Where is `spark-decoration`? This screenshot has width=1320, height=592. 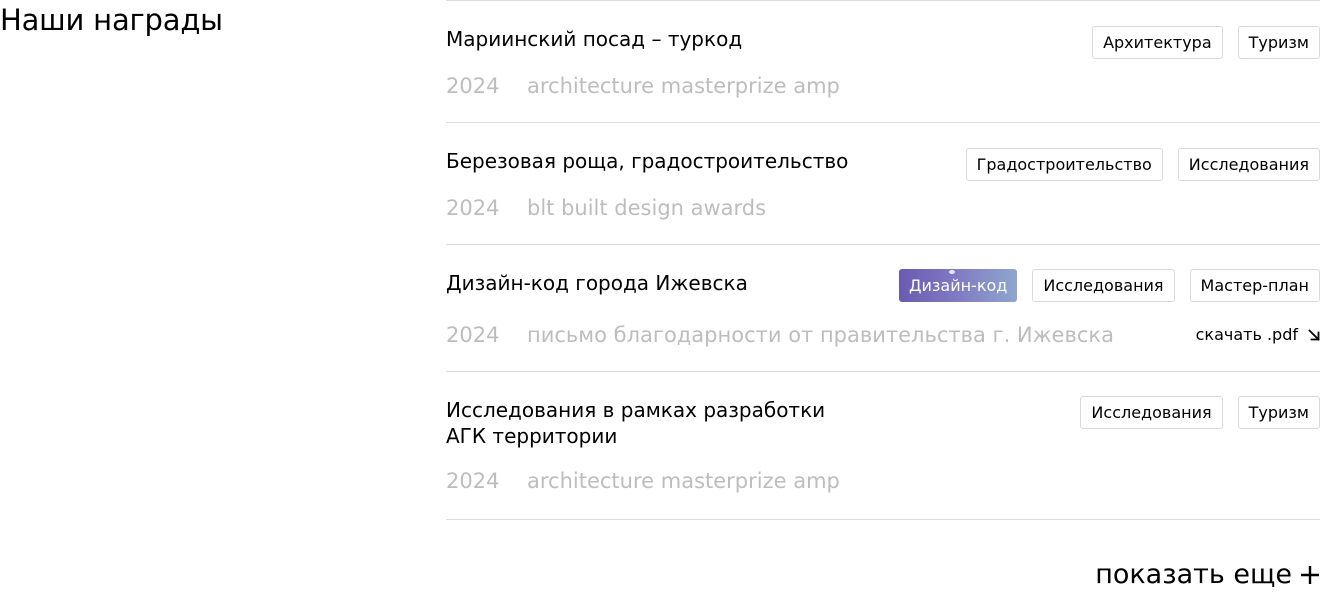
spark-decoration is located at coordinates (951, 272).